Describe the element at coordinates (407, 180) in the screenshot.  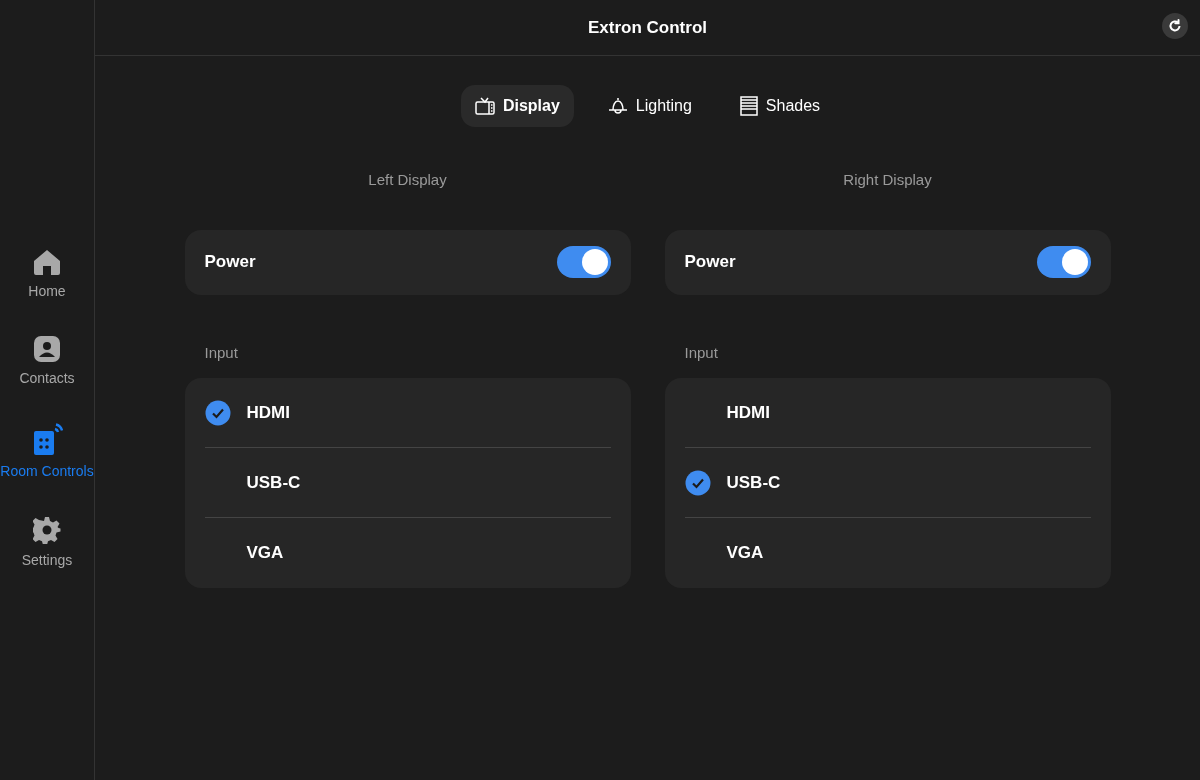
I see `column-heading: Left Display` at that location.